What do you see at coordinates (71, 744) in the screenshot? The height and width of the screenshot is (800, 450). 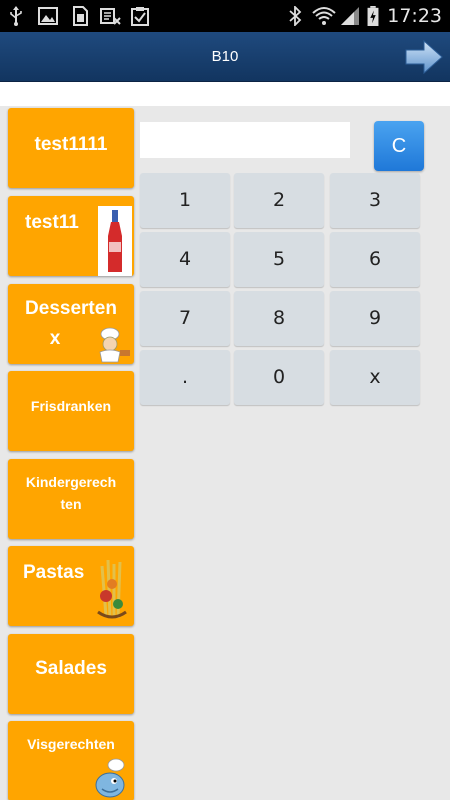 I see `category-label: Visgerechten` at bounding box center [71, 744].